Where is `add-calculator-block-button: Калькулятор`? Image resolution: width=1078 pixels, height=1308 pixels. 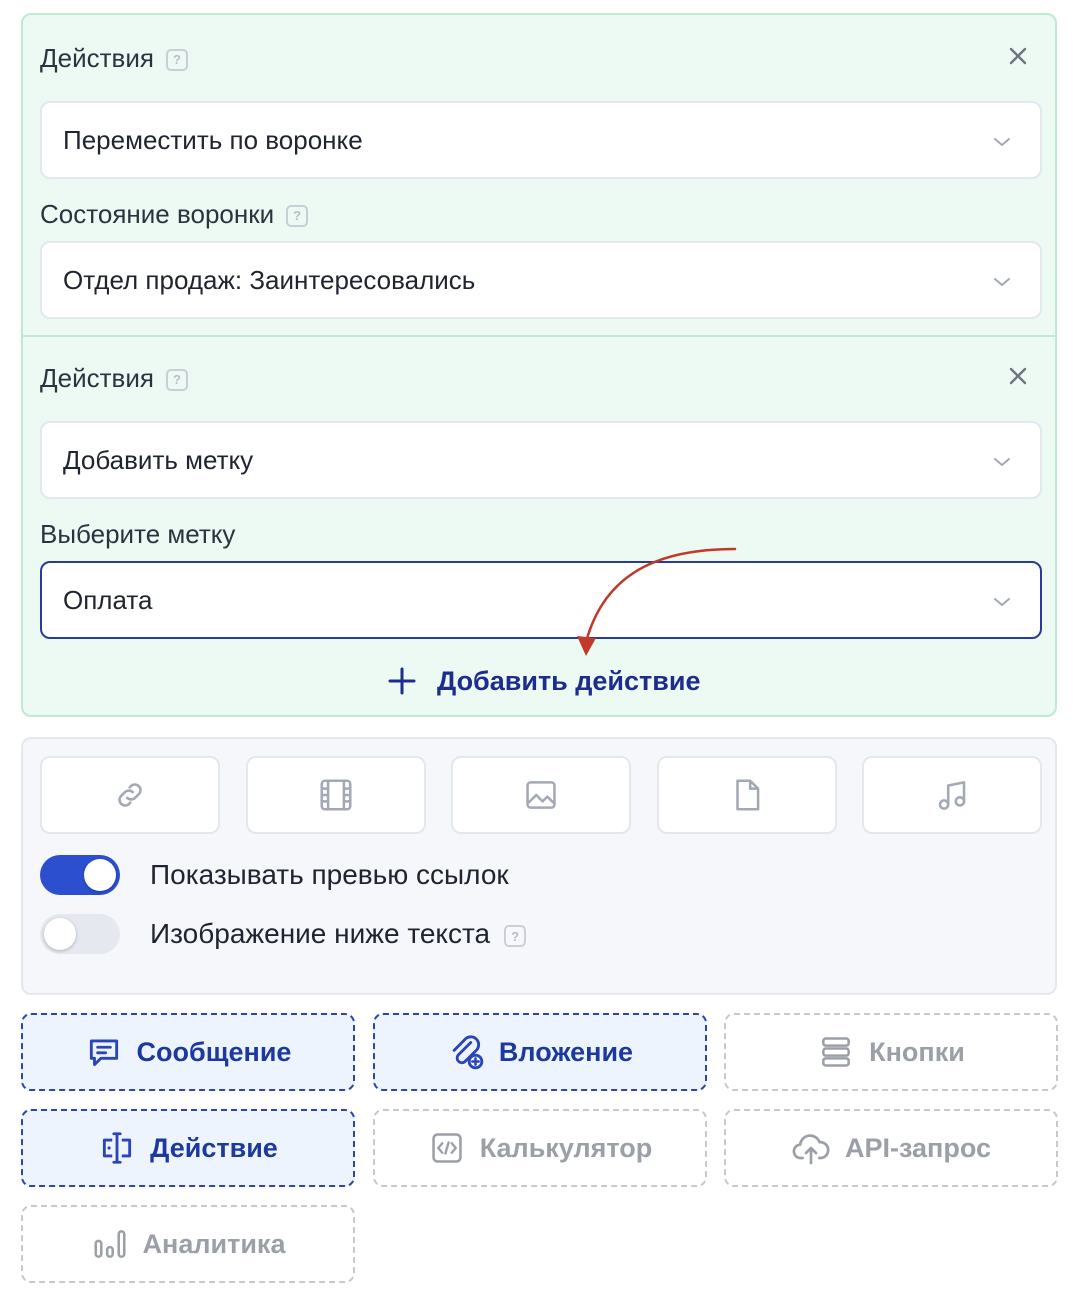 add-calculator-block-button: Калькулятор is located at coordinates (540, 1148).